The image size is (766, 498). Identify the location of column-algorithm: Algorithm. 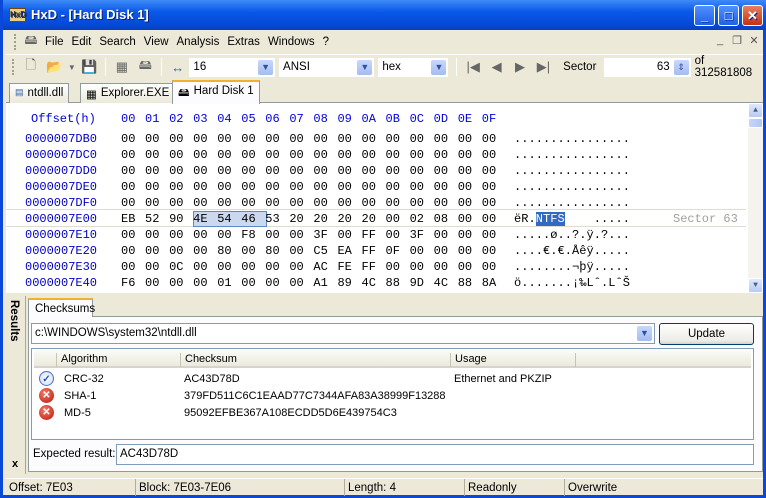
(118, 360).